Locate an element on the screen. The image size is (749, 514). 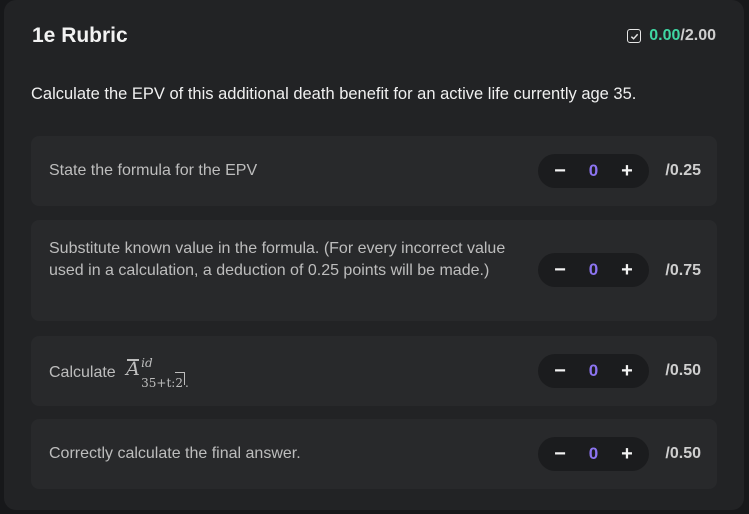
rubric-item: Calculate A id 35+t:2. − 0 + /0.50 is located at coordinates (374, 371).